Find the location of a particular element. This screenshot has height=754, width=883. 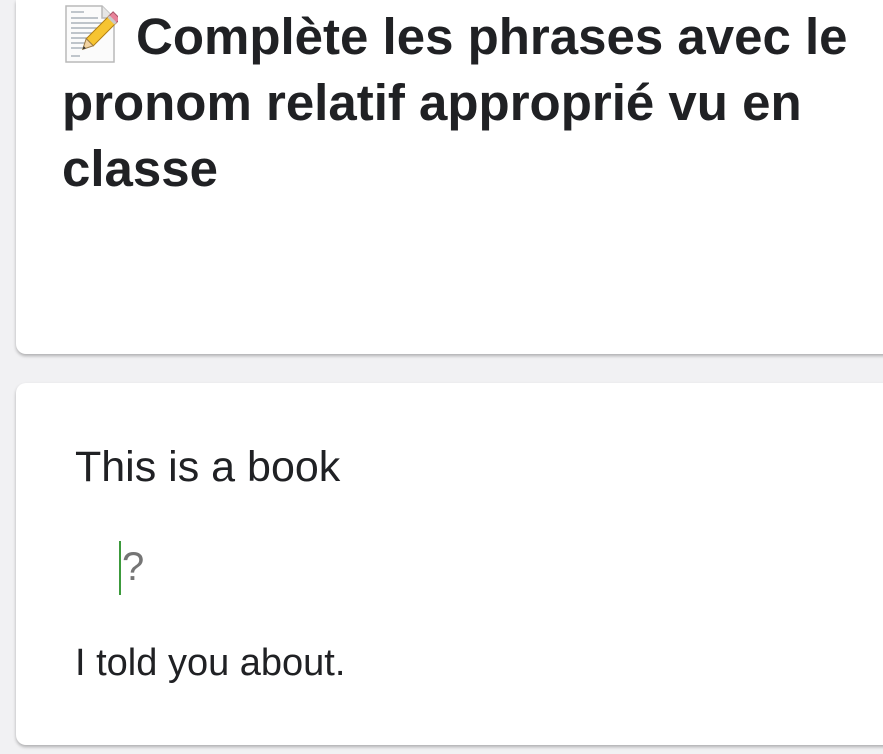

sentence-before: This is a book is located at coordinates (208, 467).